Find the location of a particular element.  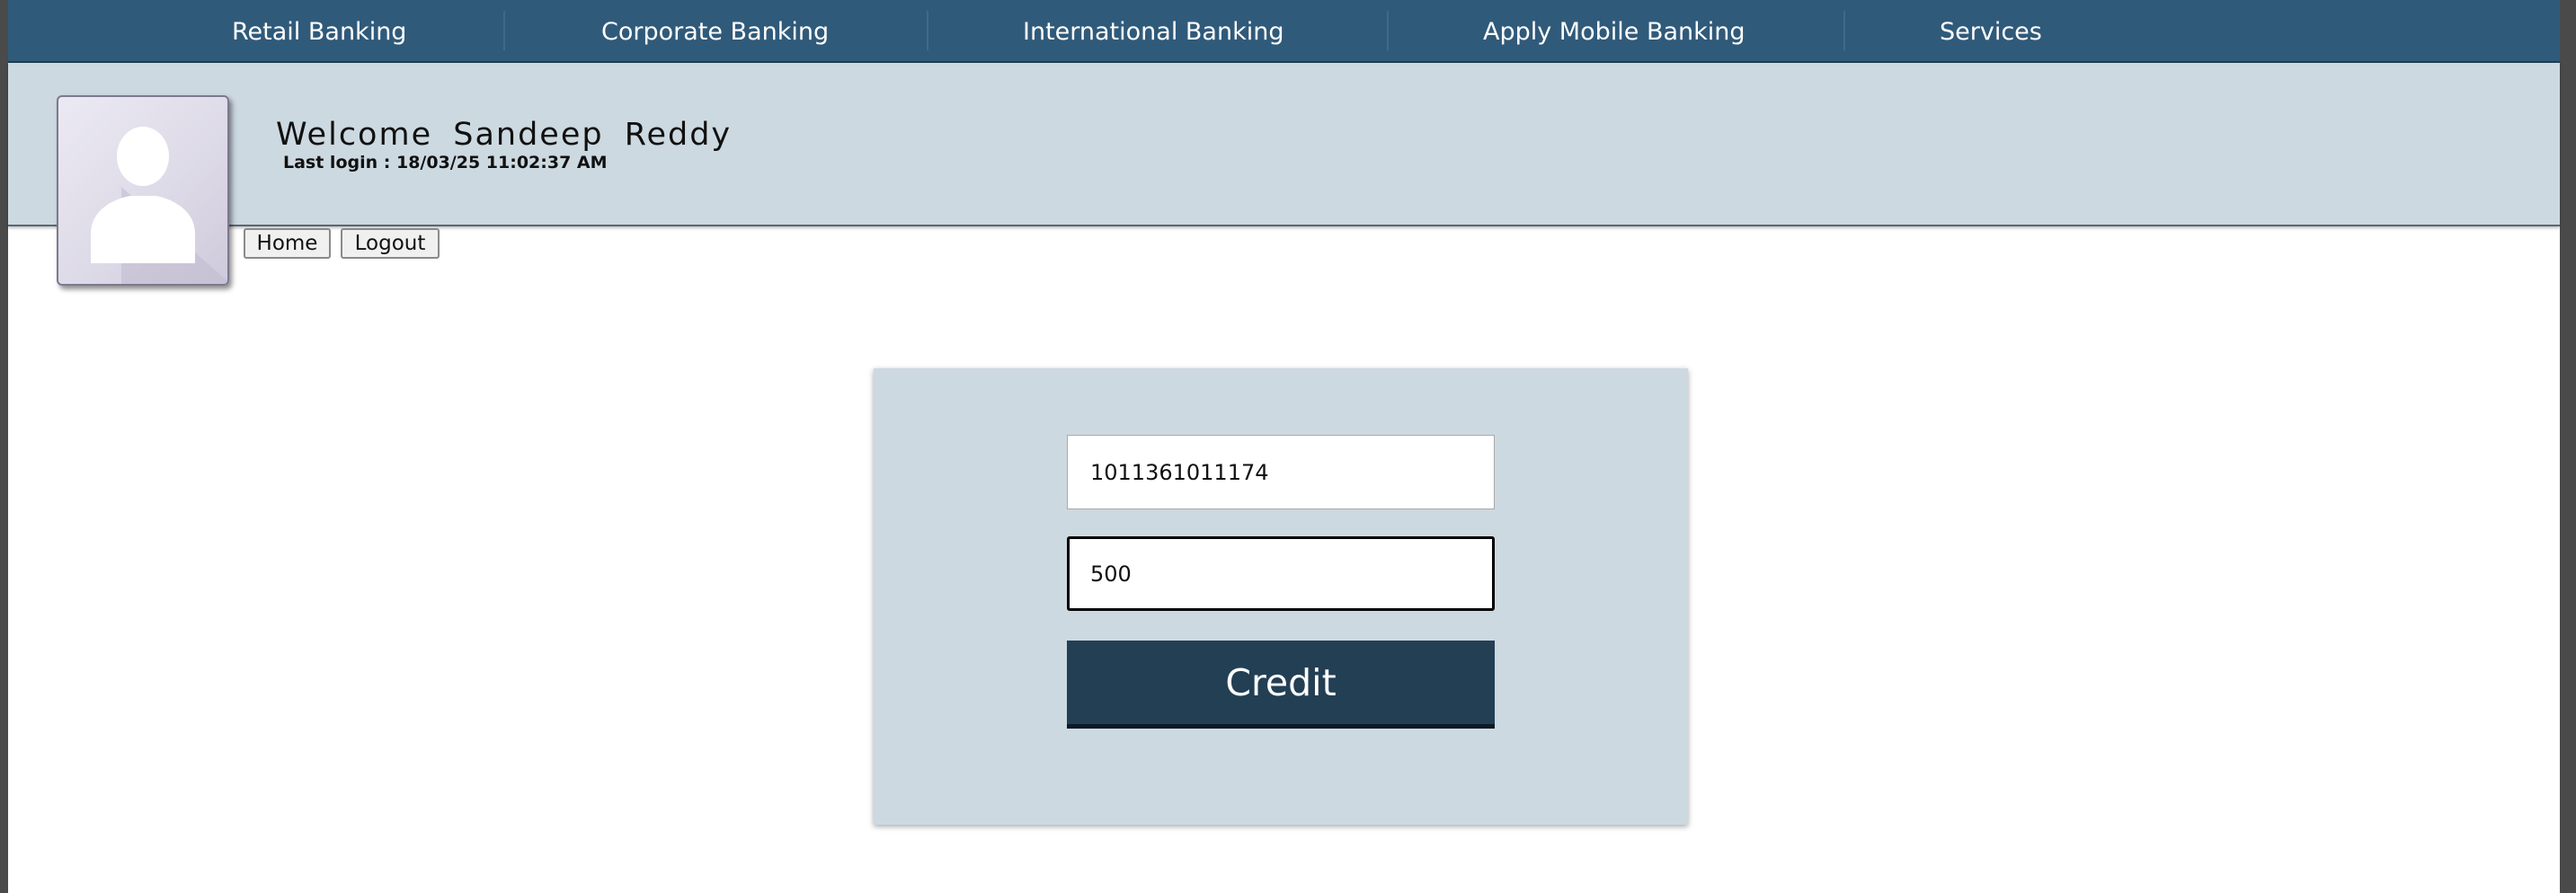

nav-international-banking: International Banking is located at coordinates (1153, 30).